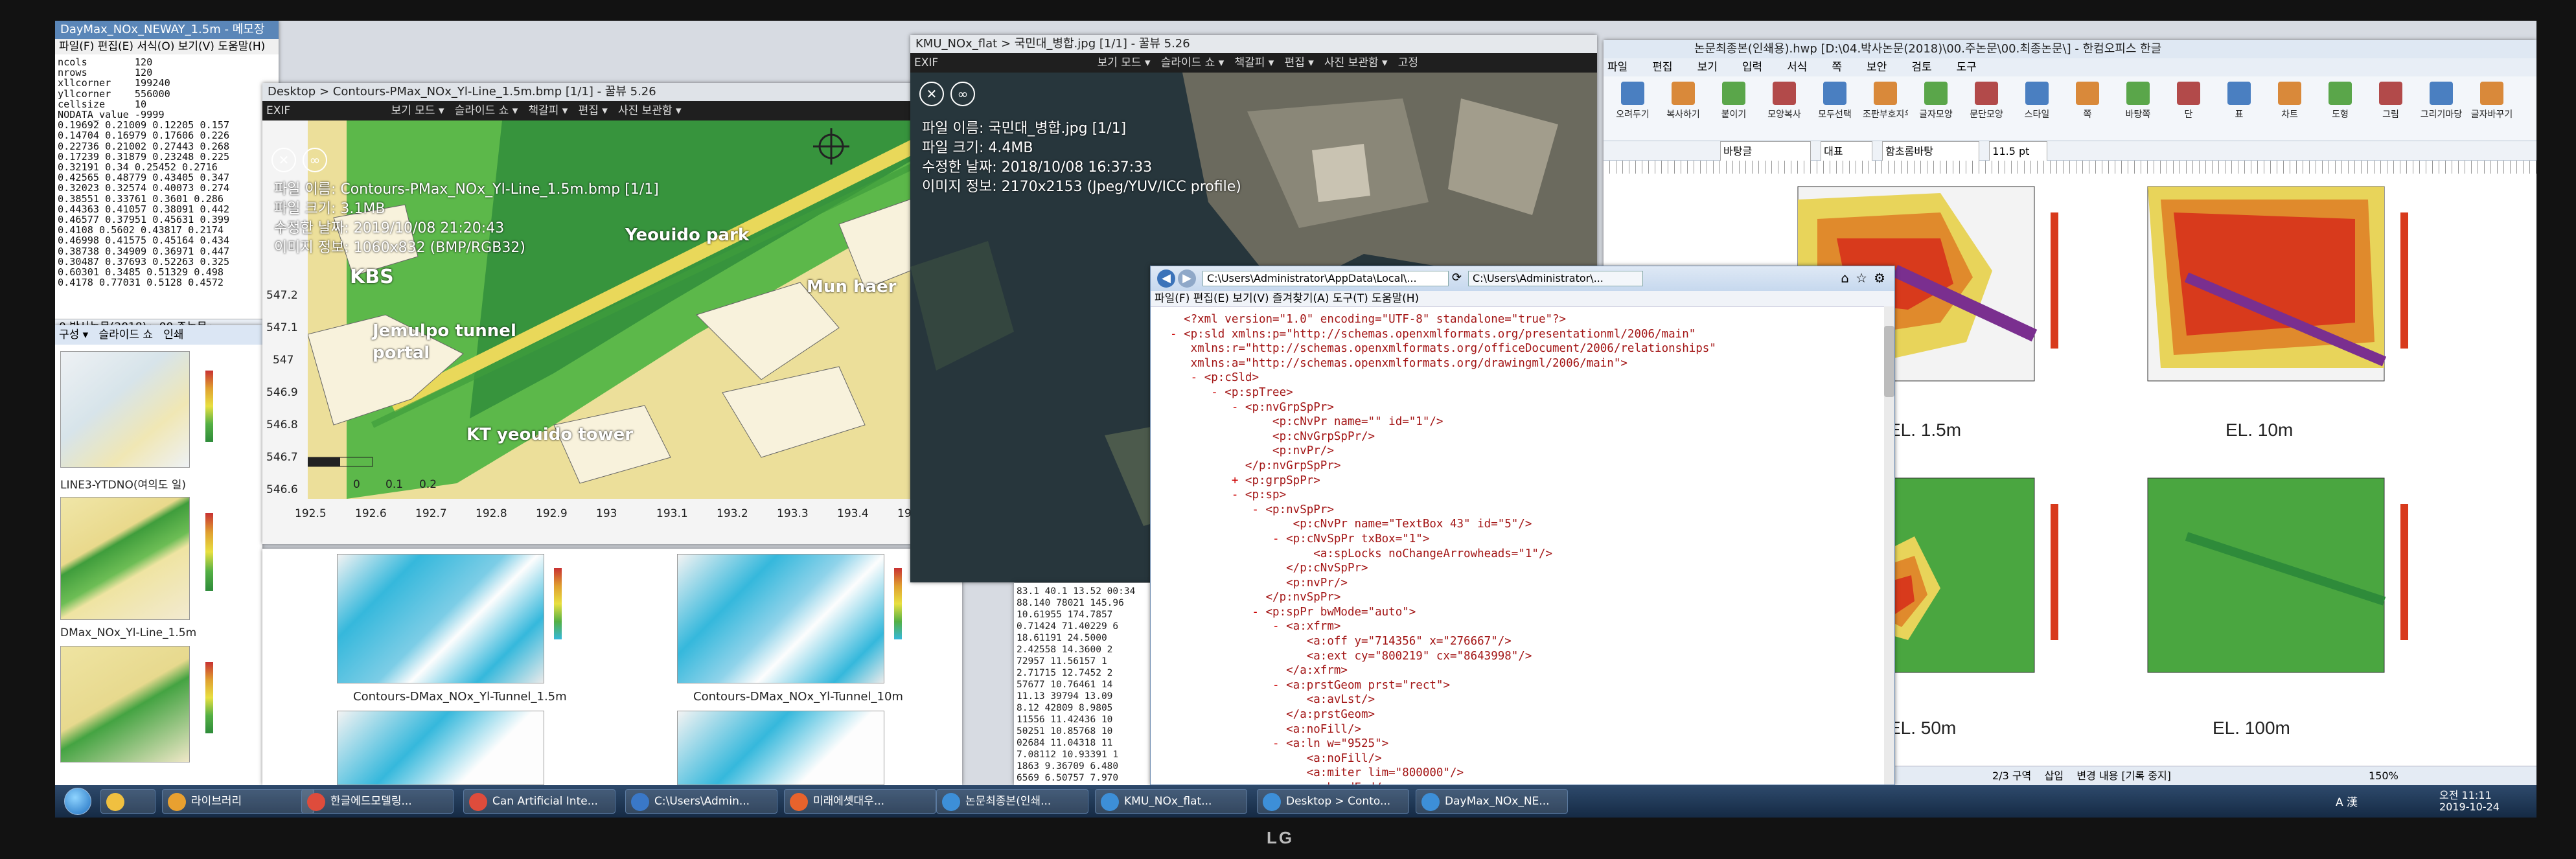  I want to click on ribbon-button-0: 오려두기, so click(1632, 109).